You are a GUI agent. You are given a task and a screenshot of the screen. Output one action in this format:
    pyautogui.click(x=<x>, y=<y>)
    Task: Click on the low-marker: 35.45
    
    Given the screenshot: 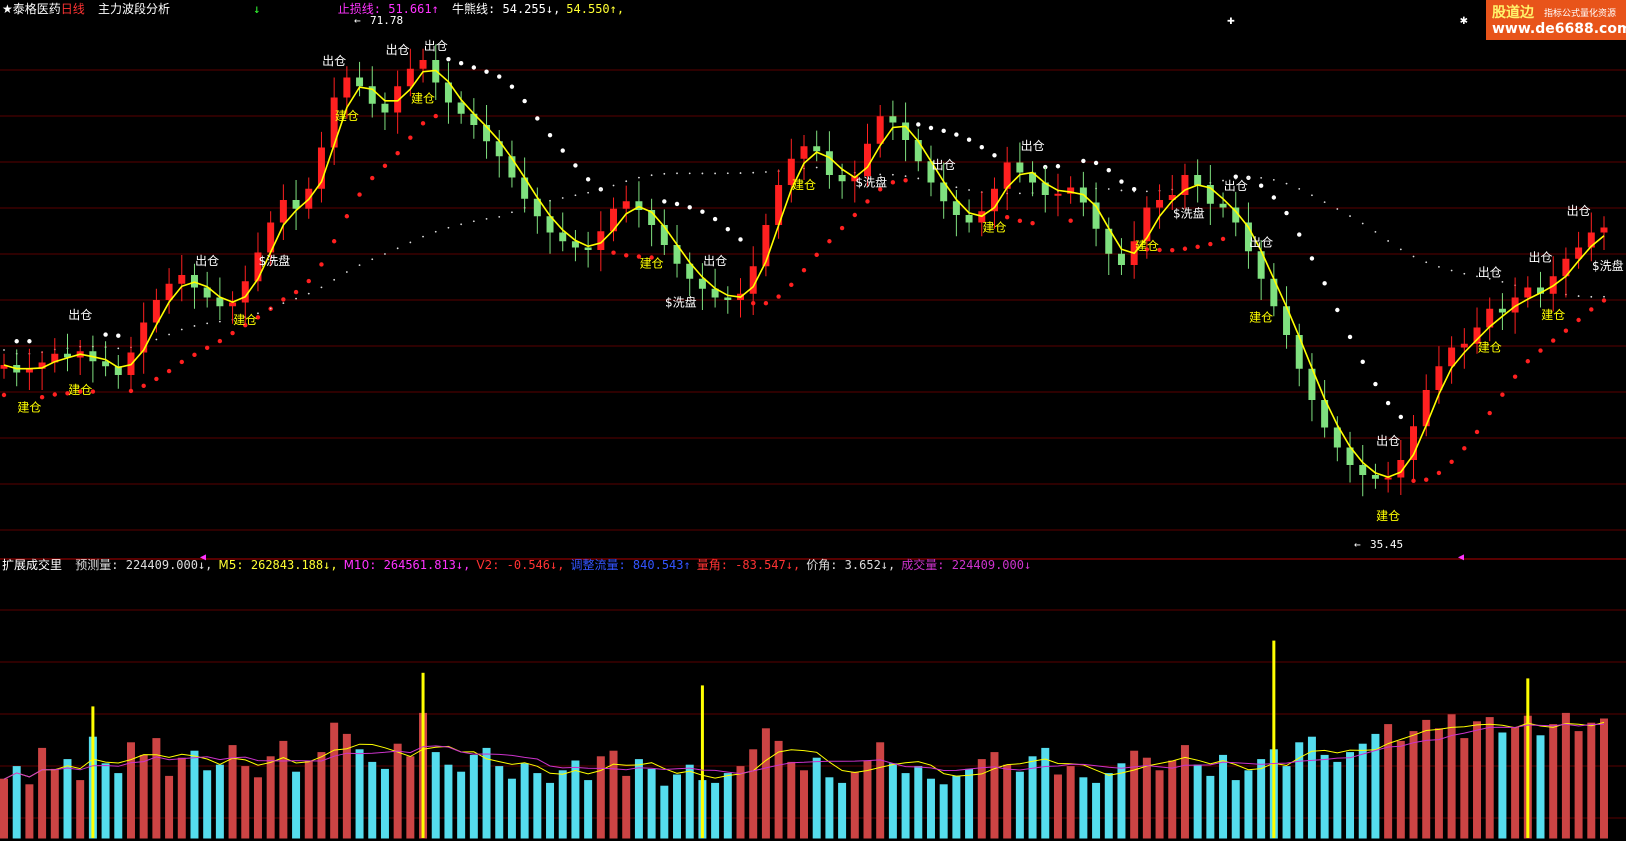 What is the action you would take?
    pyautogui.click(x=1386, y=544)
    